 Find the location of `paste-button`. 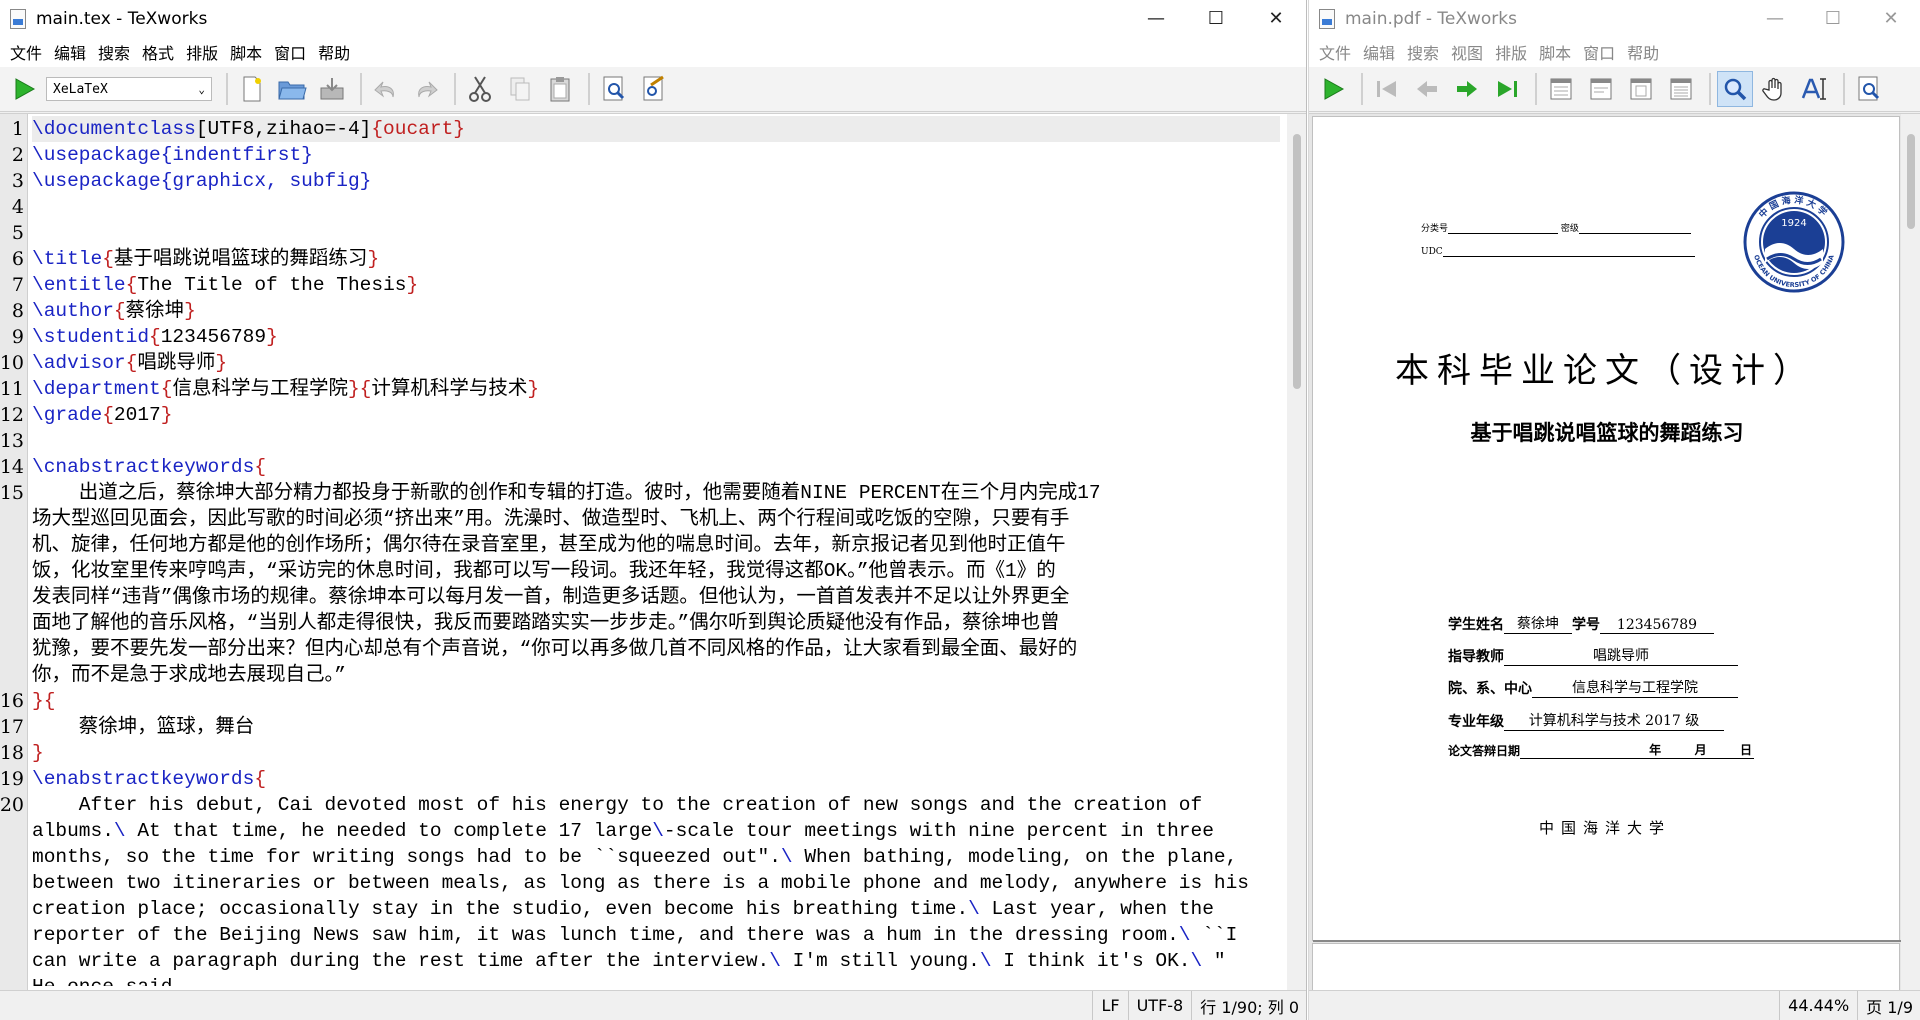

paste-button is located at coordinates (560, 89).